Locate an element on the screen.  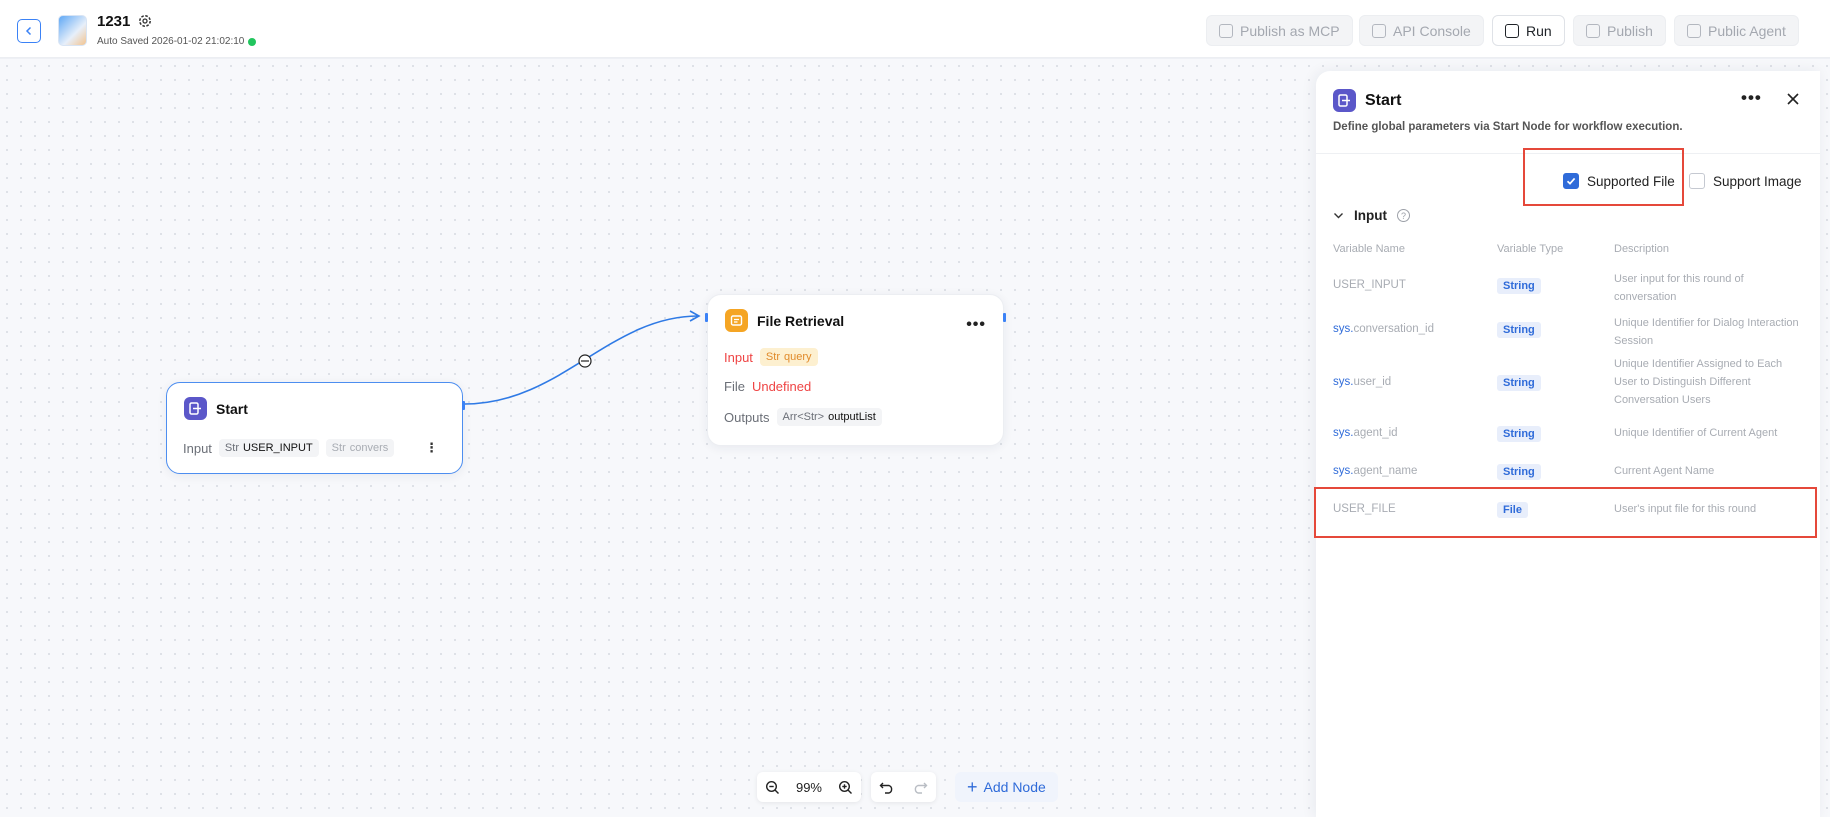
undo-icon is located at coordinates (887, 787).